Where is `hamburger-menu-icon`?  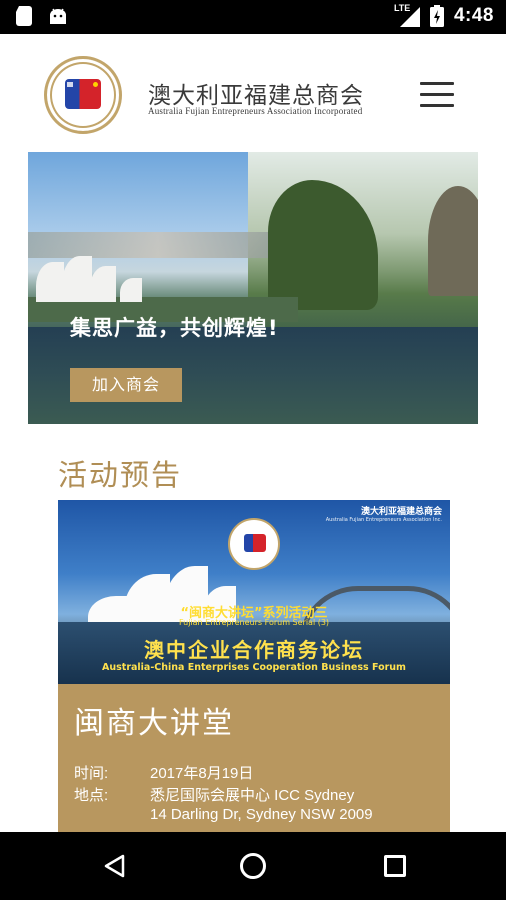 hamburger-menu-icon is located at coordinates (437, 95).